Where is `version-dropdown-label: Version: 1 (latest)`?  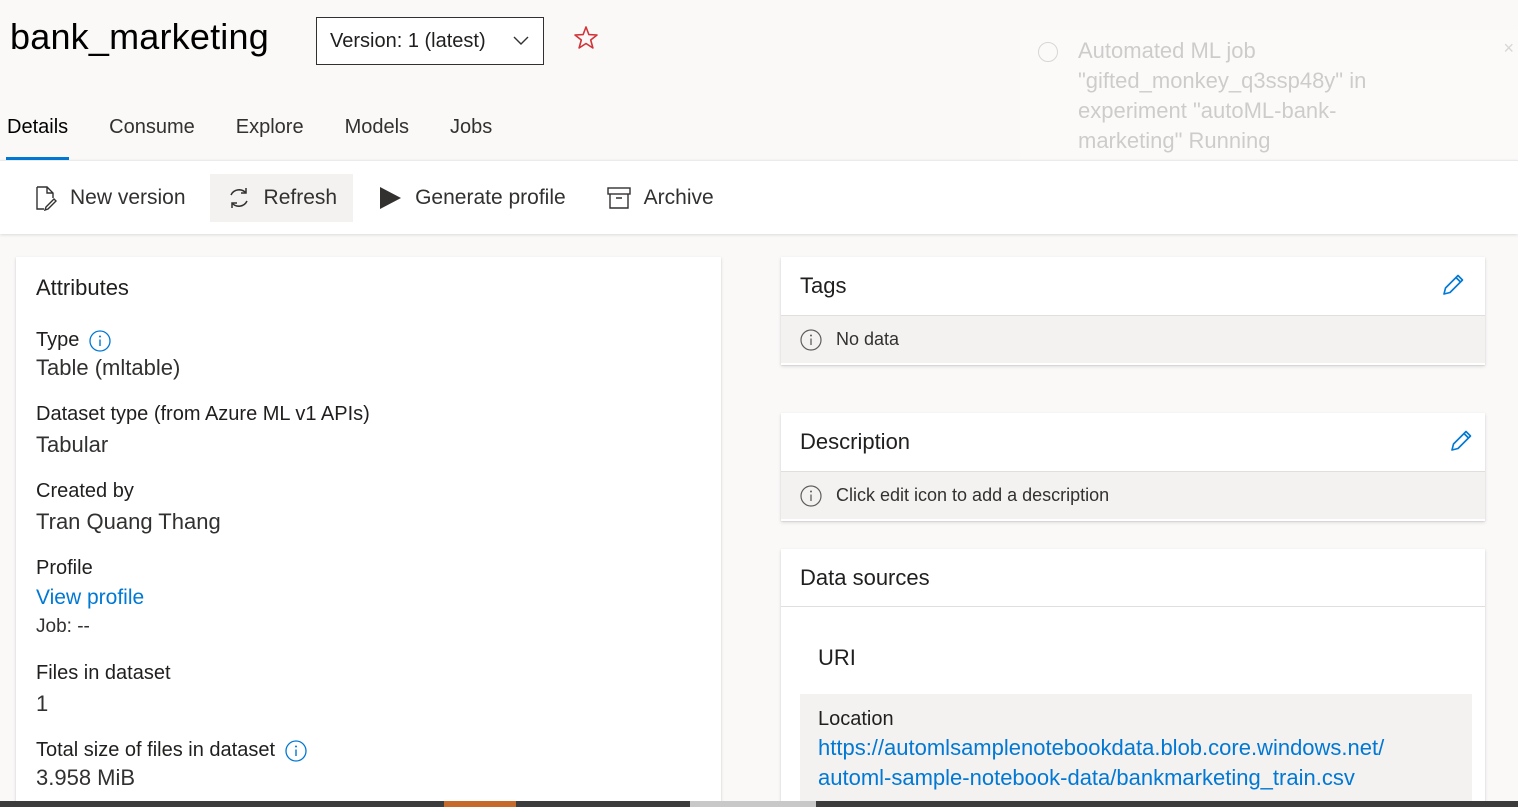 version-dropdown-label: Version: 1 (latest) is located at coordinates (408, 40).